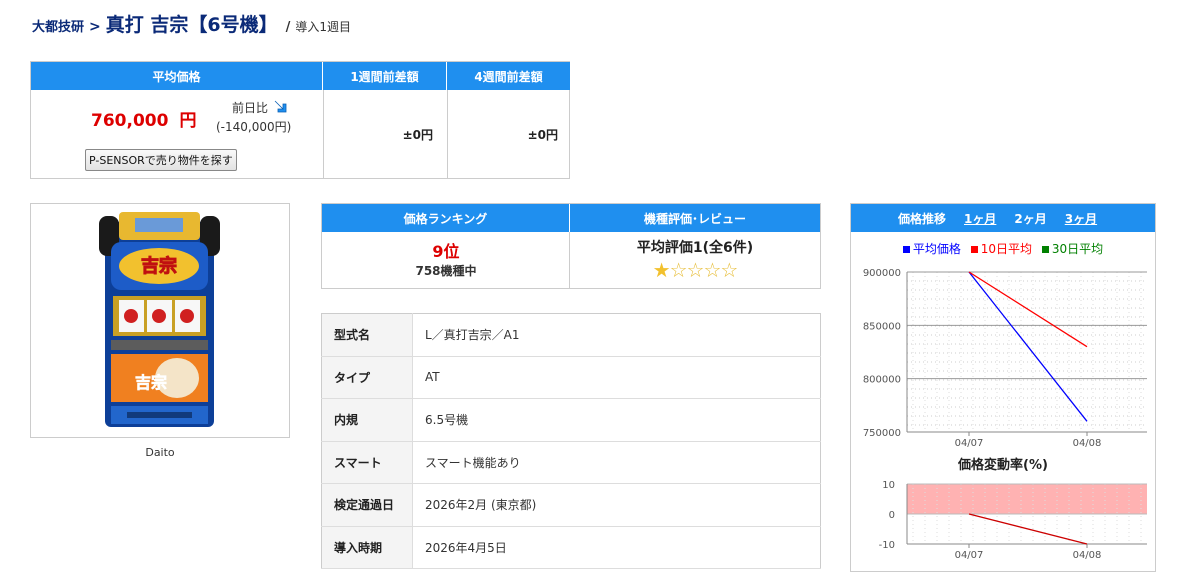 The height and width of the screenshot is (584, 1199). I want to click on price-header-average: 平均価格, so click(177, 76).